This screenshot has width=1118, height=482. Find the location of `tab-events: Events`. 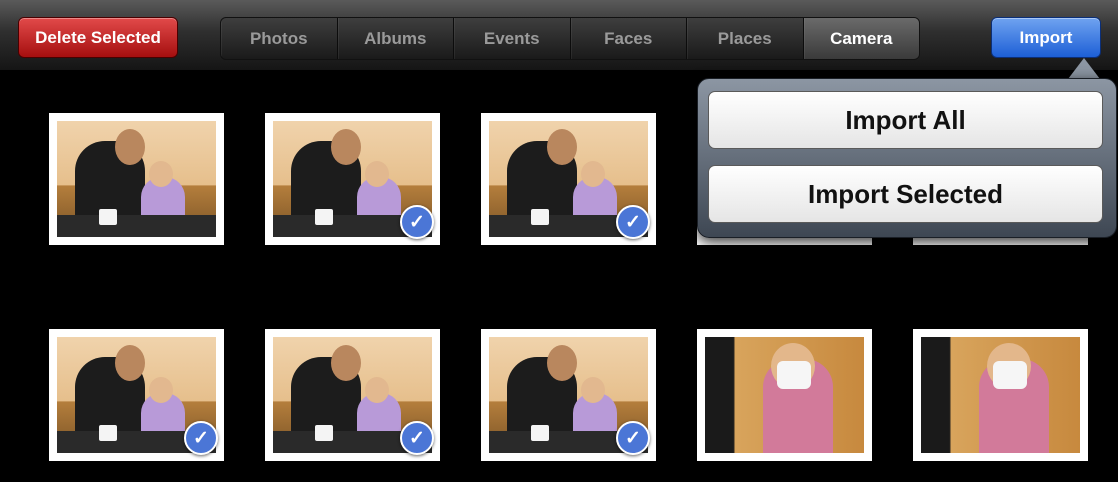

tab-events: Events is located at coordinates (512, 38).